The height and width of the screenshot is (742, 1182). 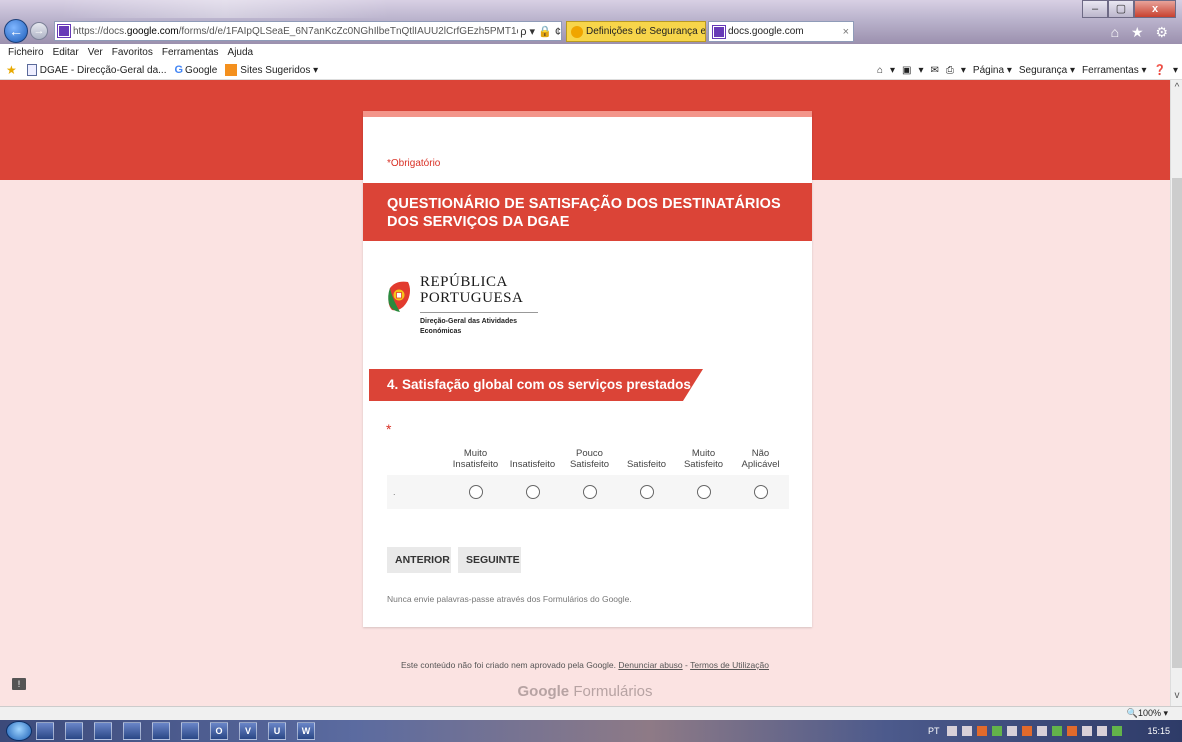 I want to click on menu-view: Ver, so click(x=95, y=52).